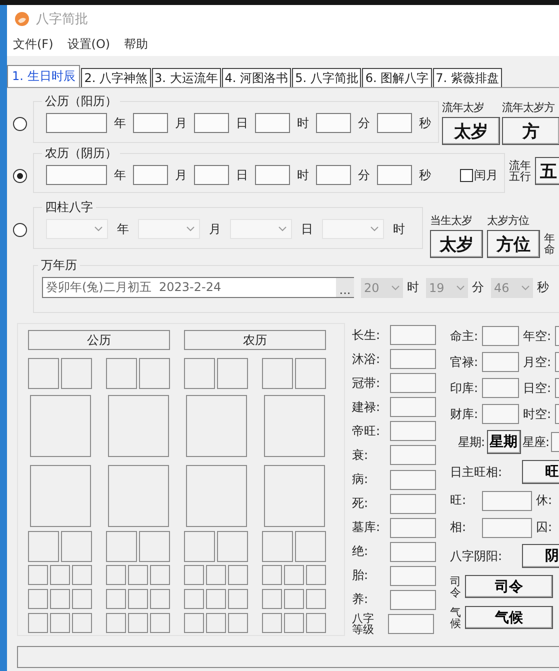 Image resolution: width=559 pixels, height=671 pixels. I want to click on unit-label: 秒, so click(425, 175).